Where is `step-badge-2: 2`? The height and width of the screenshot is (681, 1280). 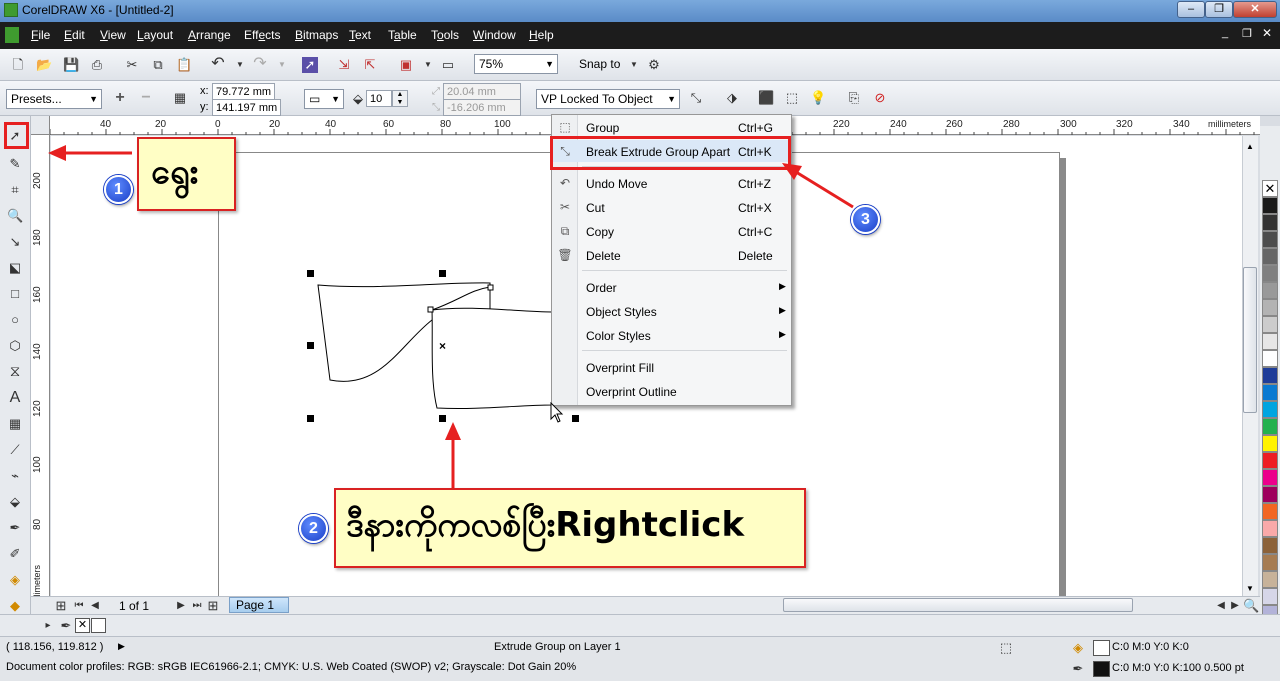
step-badge-2: 2 is located at coordinates (313, 528).